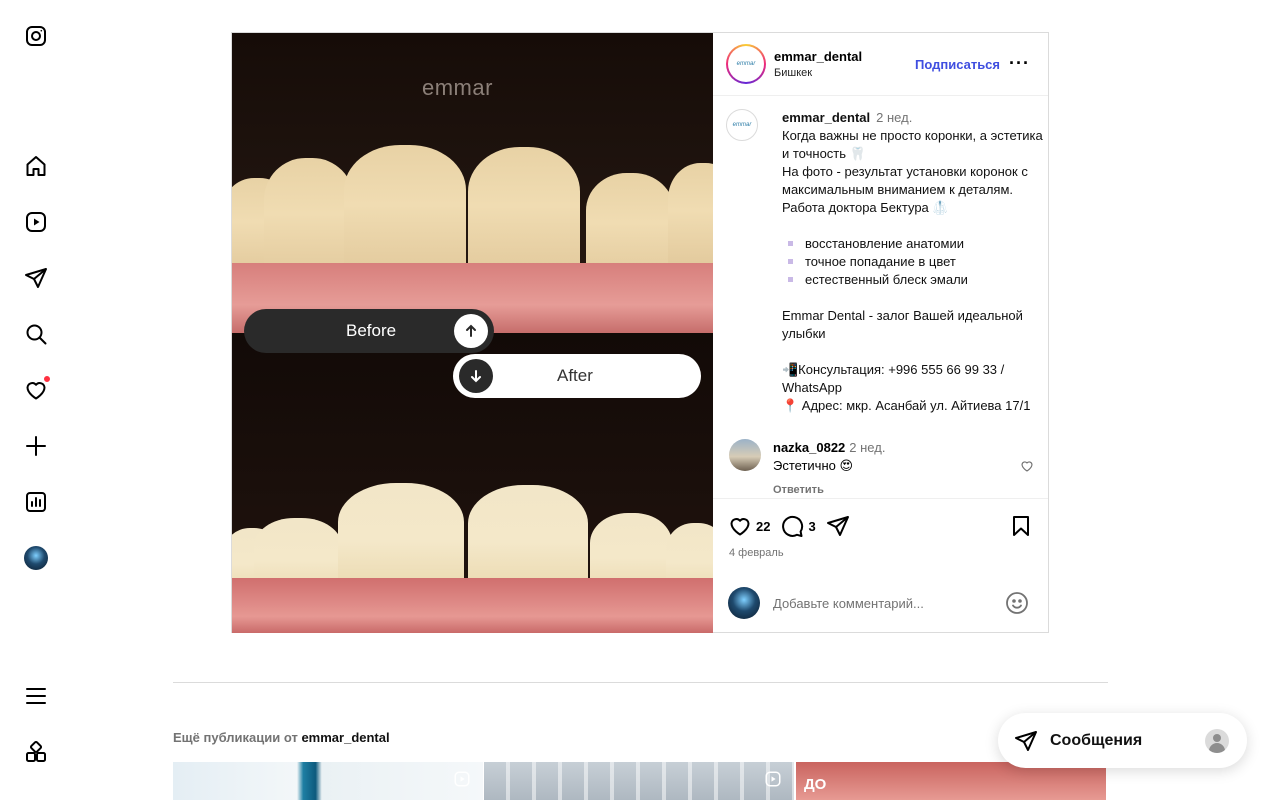 The width and height of the screenshot is (1280, 800). Describe the element at coordinates (36, 36) in the screenshot. I see `instagram-logo-icon` at that location.